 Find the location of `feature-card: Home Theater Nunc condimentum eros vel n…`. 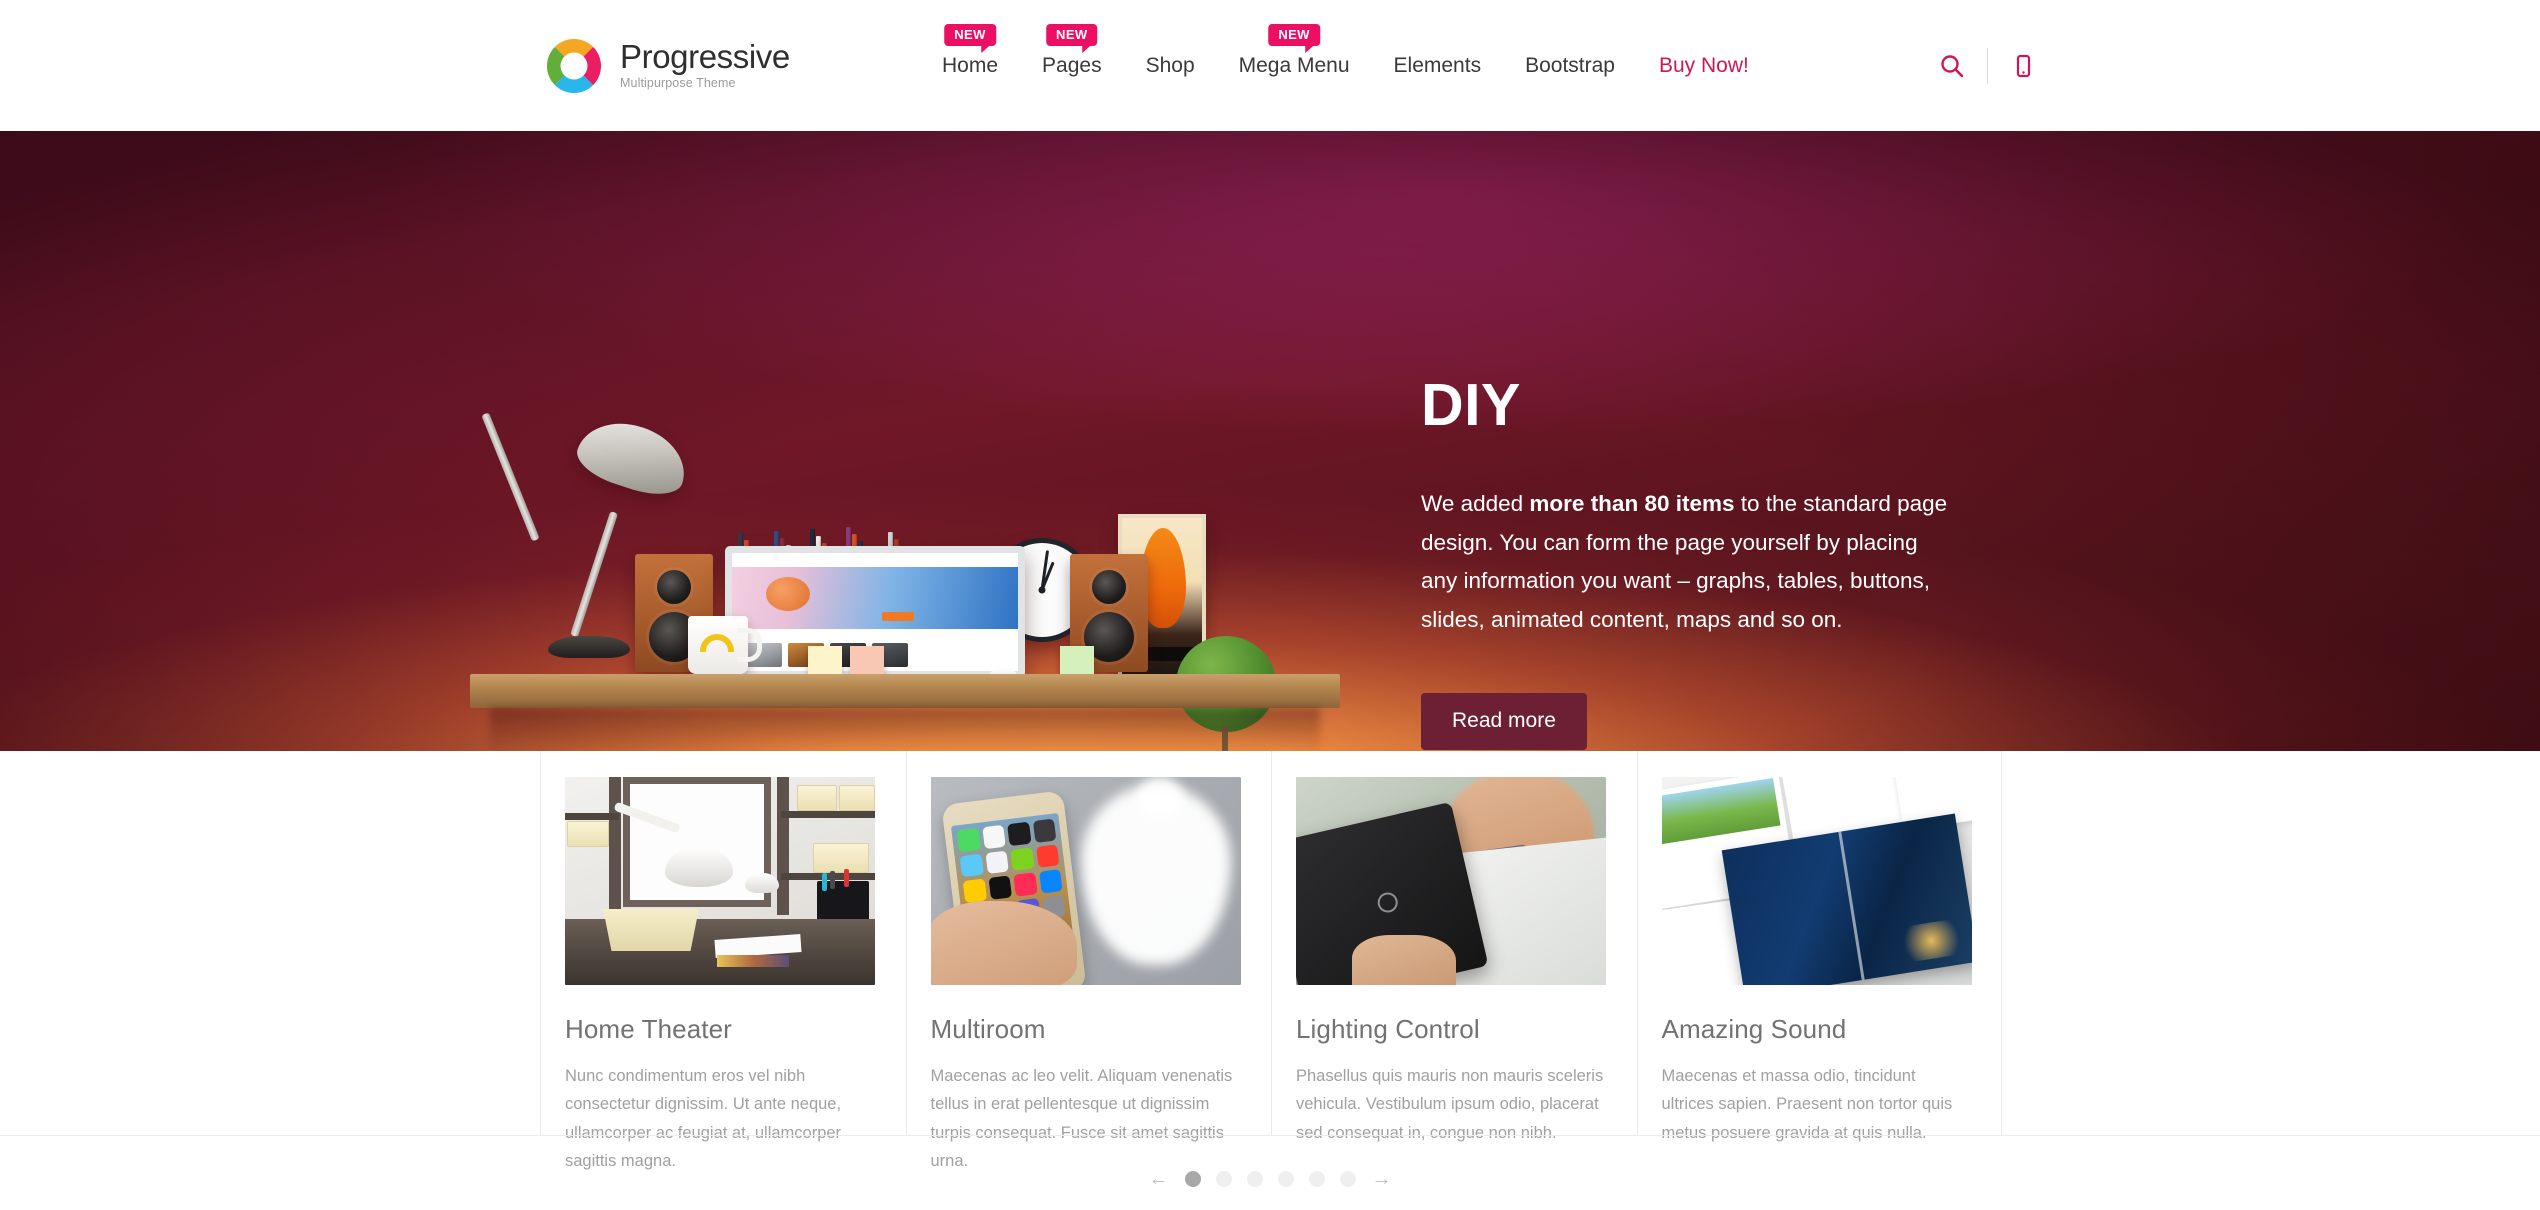

feature-card: Home Theater Nunc condimentum eros vel n… is located at coordinates (723, 960).